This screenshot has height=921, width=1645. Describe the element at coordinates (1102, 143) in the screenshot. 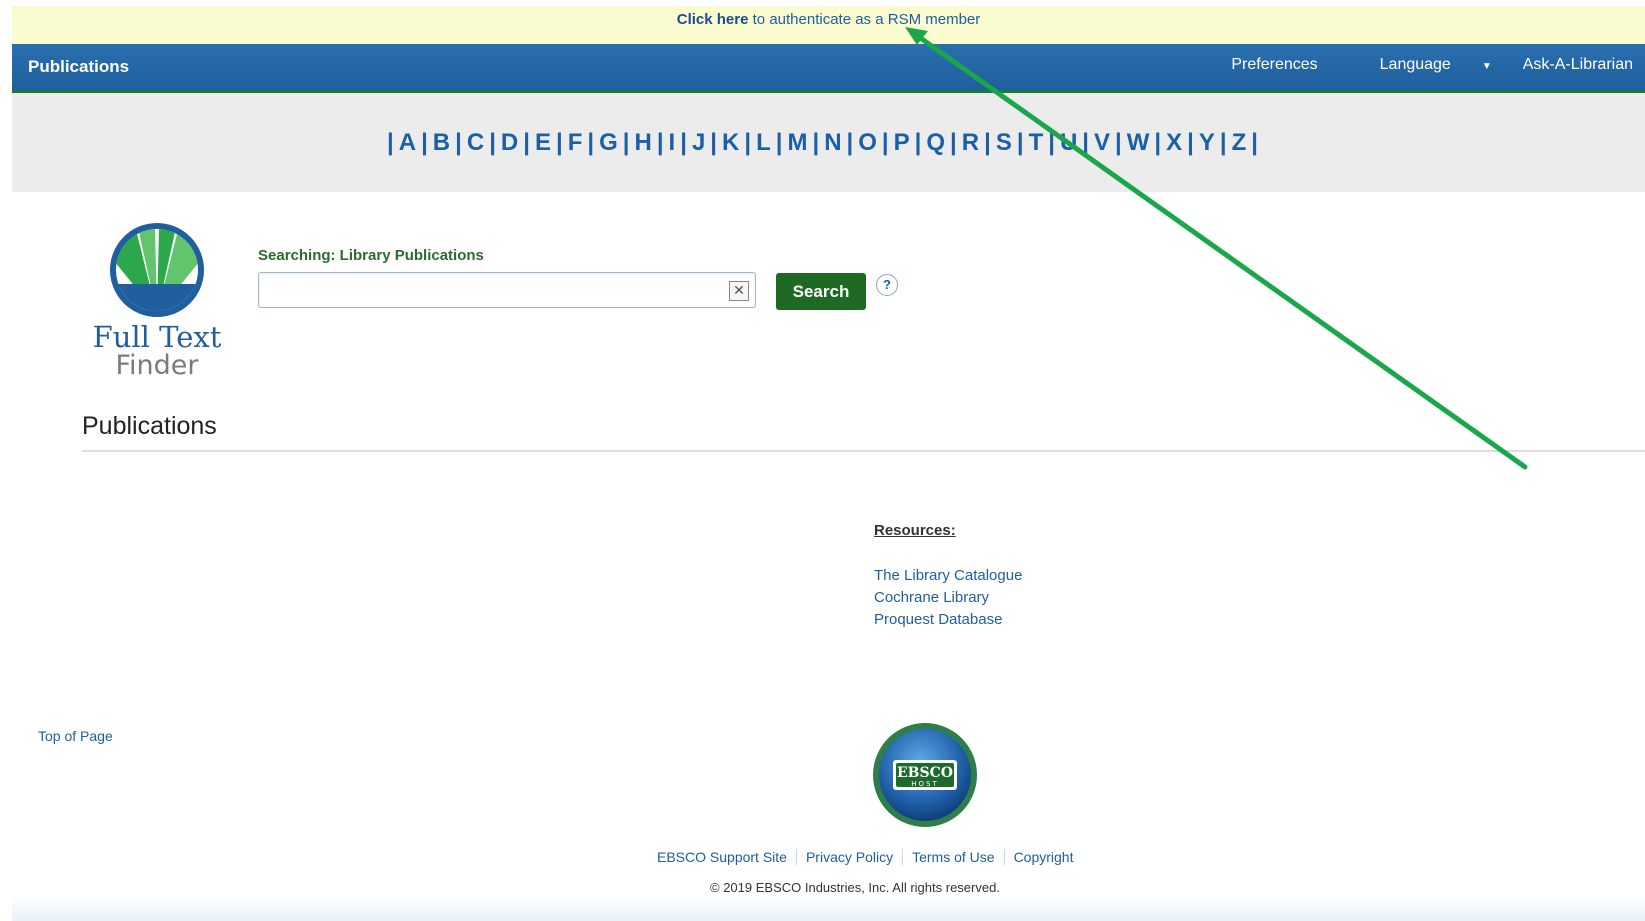

I see `alphabet-link-v: V` at that location.